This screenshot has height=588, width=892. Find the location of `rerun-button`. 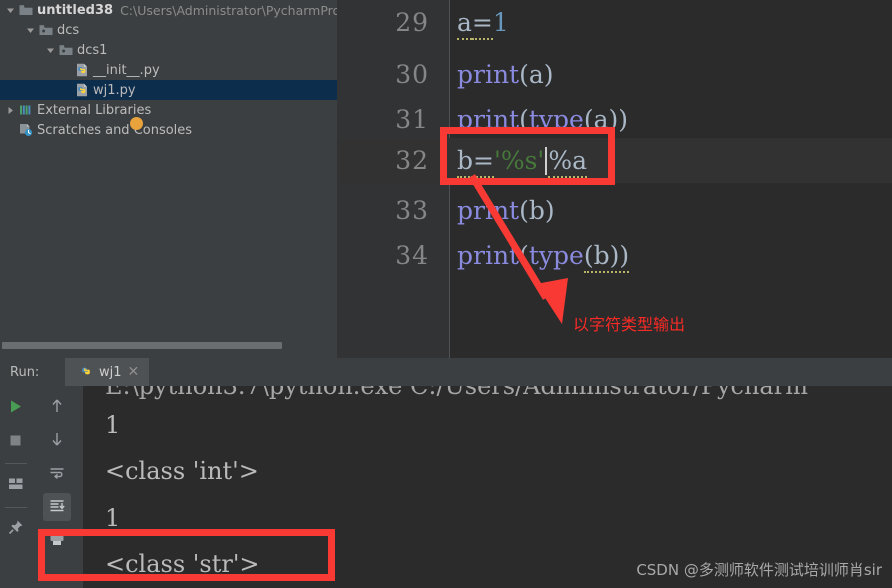

rerun-button is located at coordinates (16, 408).